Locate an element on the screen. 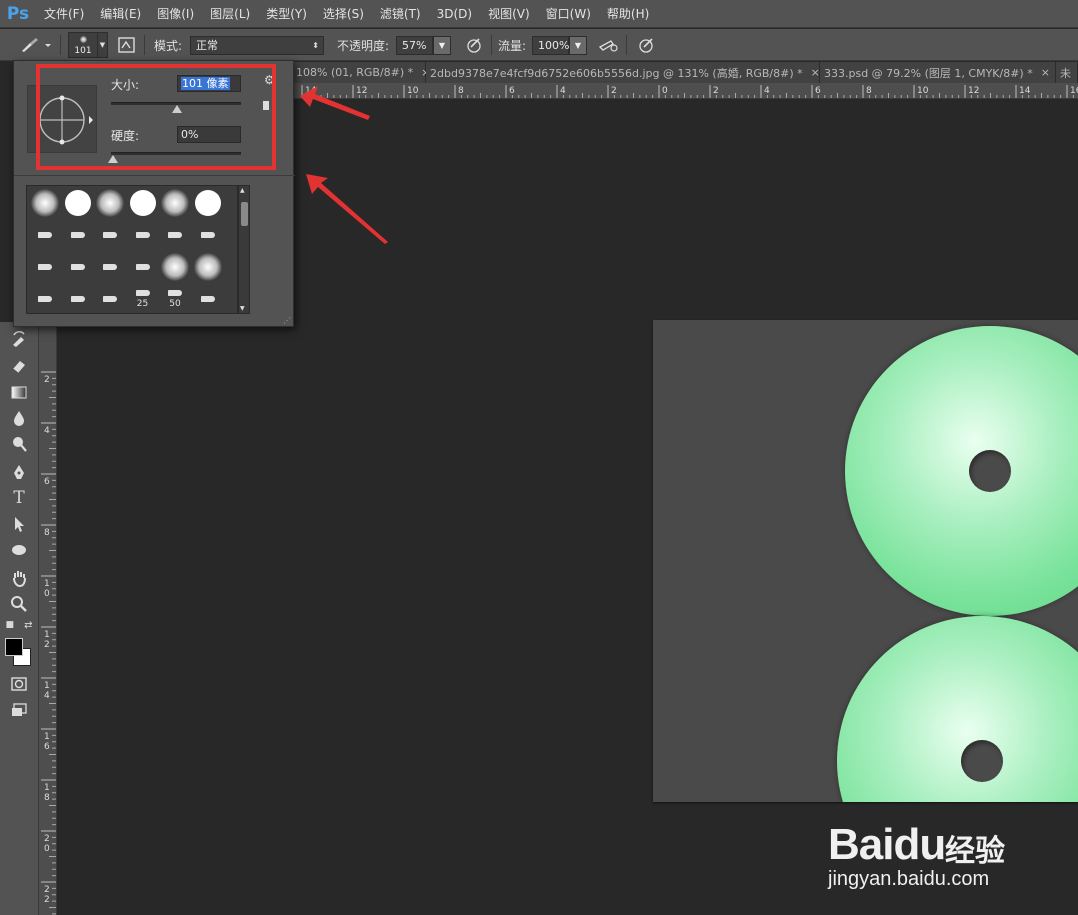  menu-help: 帮助(H) is located at coordinates (628, 14).